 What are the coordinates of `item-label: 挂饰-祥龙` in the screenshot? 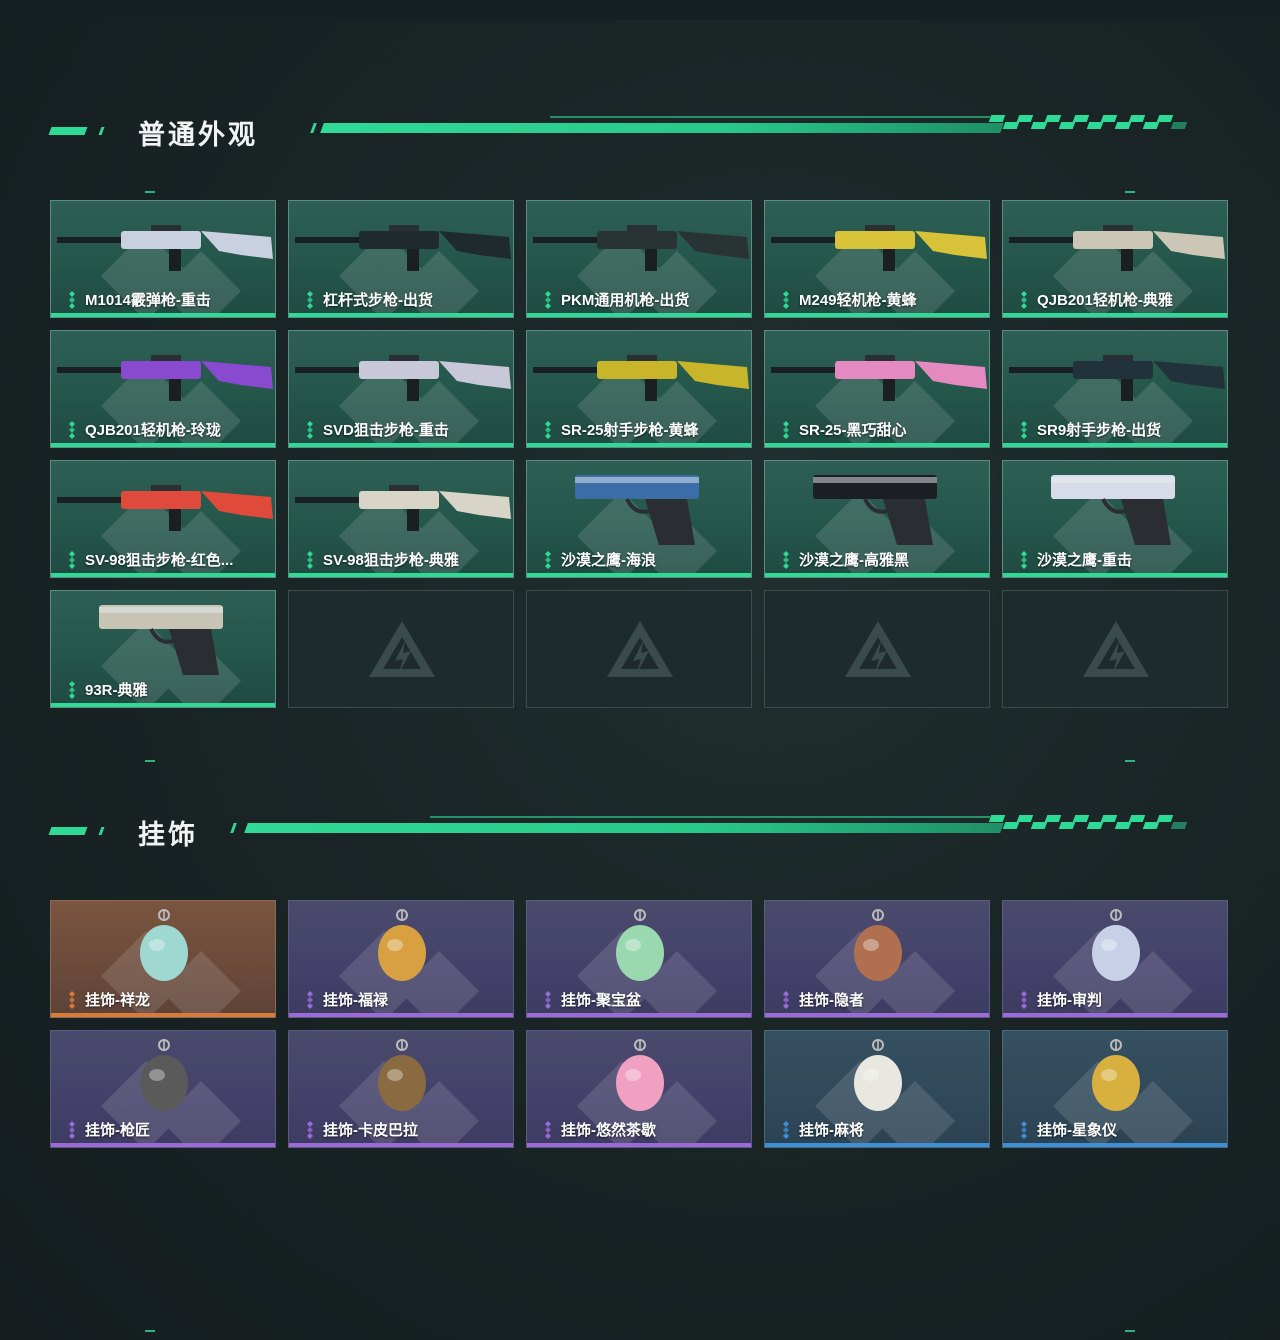 It's located at (117, 1000).